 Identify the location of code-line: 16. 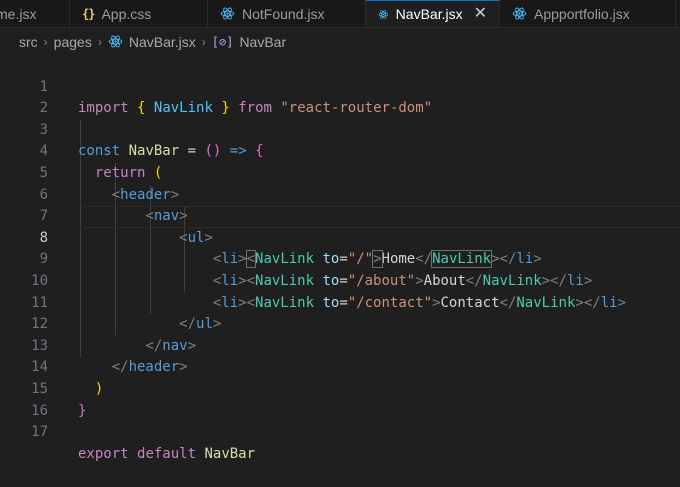
(340, 399).